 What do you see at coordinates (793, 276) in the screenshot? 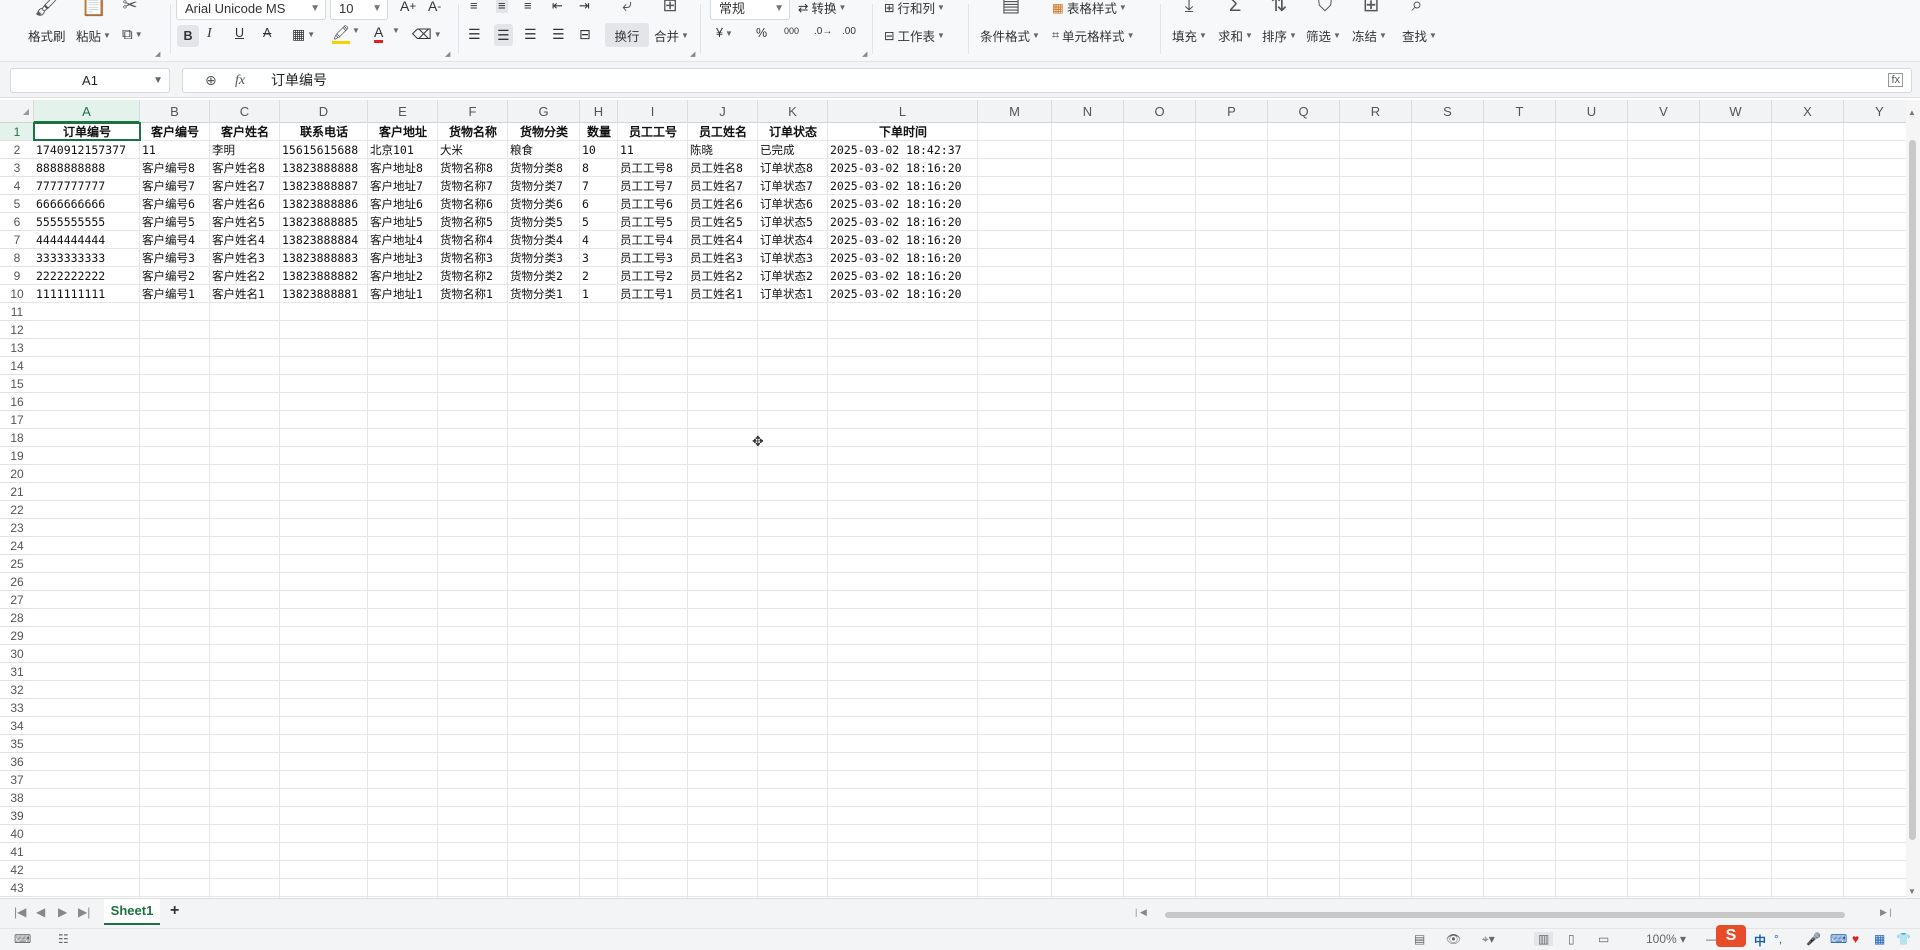
I see `table-cell: 订单状态2` at bounding box center [793, 276].